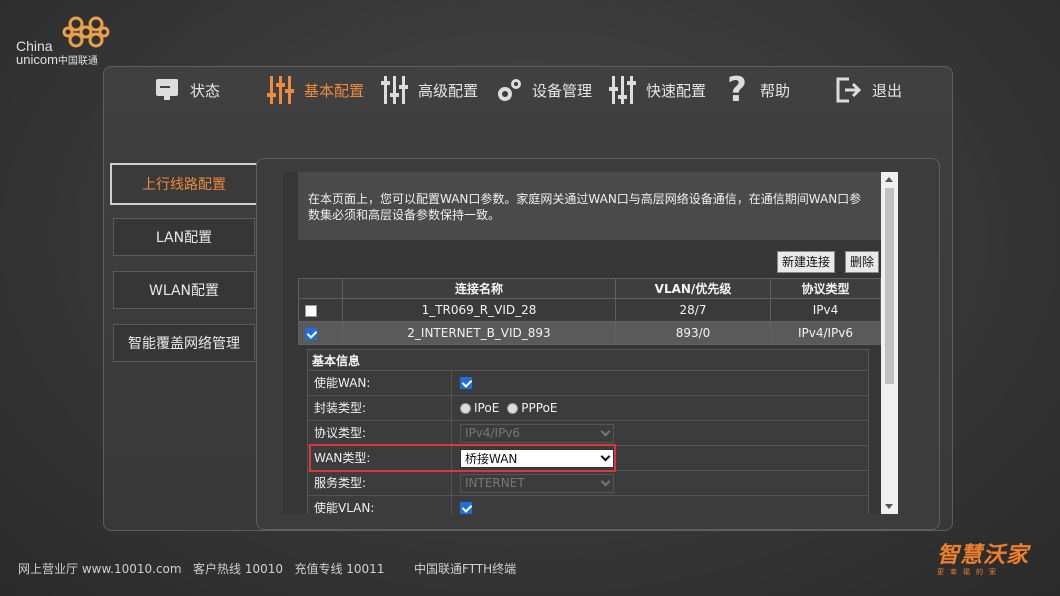  I want to click on nav-status-label: 状态, so click(205, 91).